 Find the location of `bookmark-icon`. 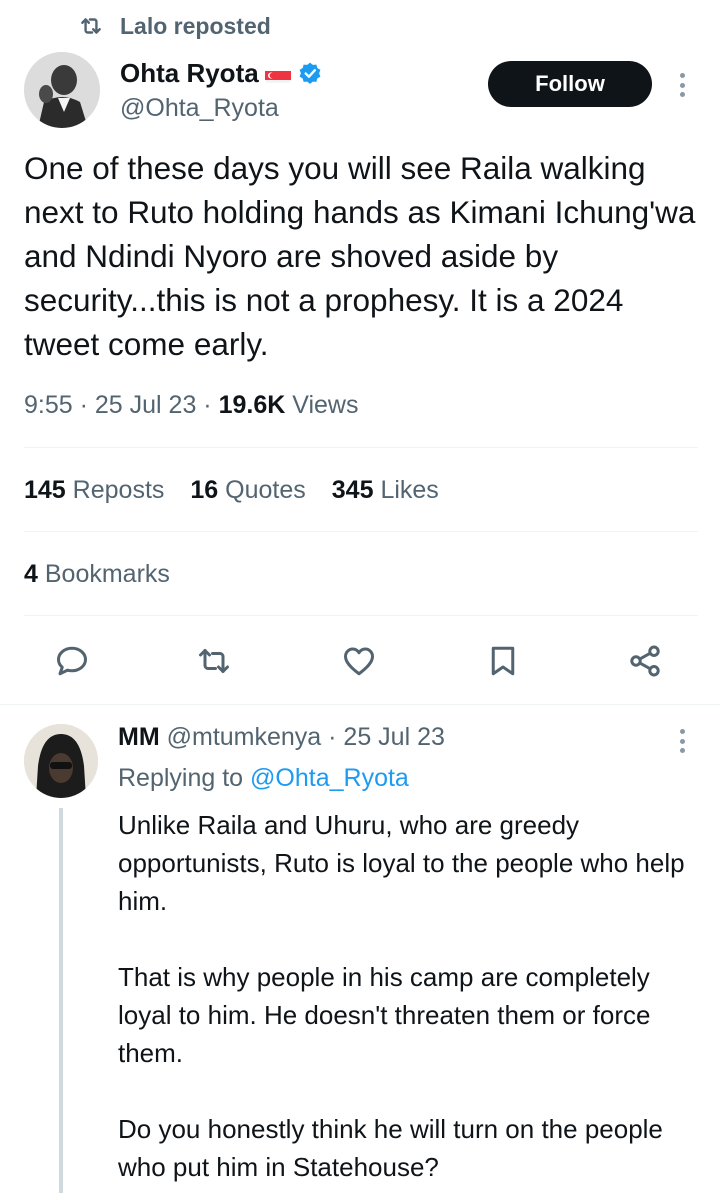

bookmark-icon is located at coordinates (503, 661).